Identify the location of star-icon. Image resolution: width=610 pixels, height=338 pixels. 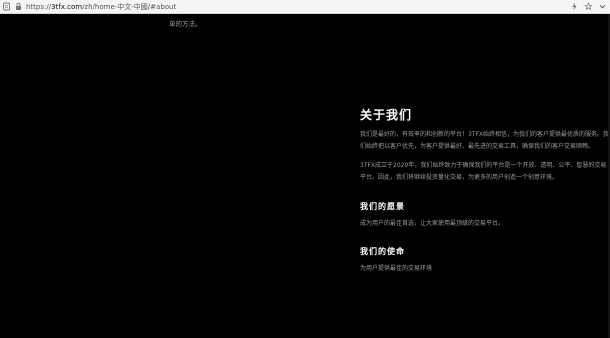
(588, 7).